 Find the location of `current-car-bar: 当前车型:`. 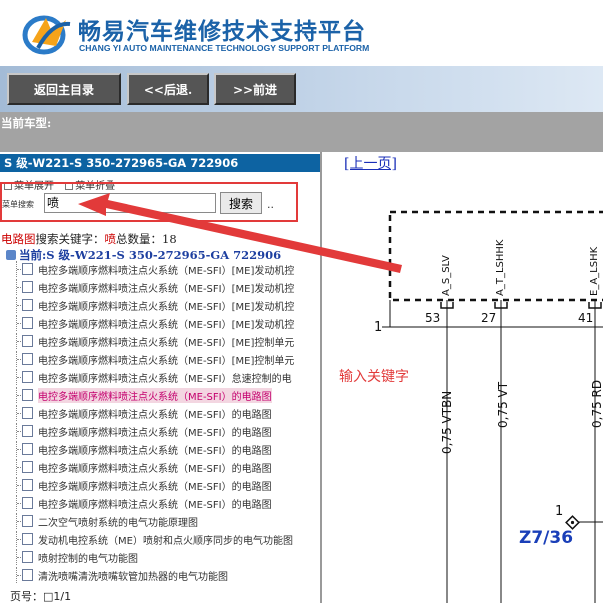

current-car-bar: 当前车型: is located at coordinates (301, 132).